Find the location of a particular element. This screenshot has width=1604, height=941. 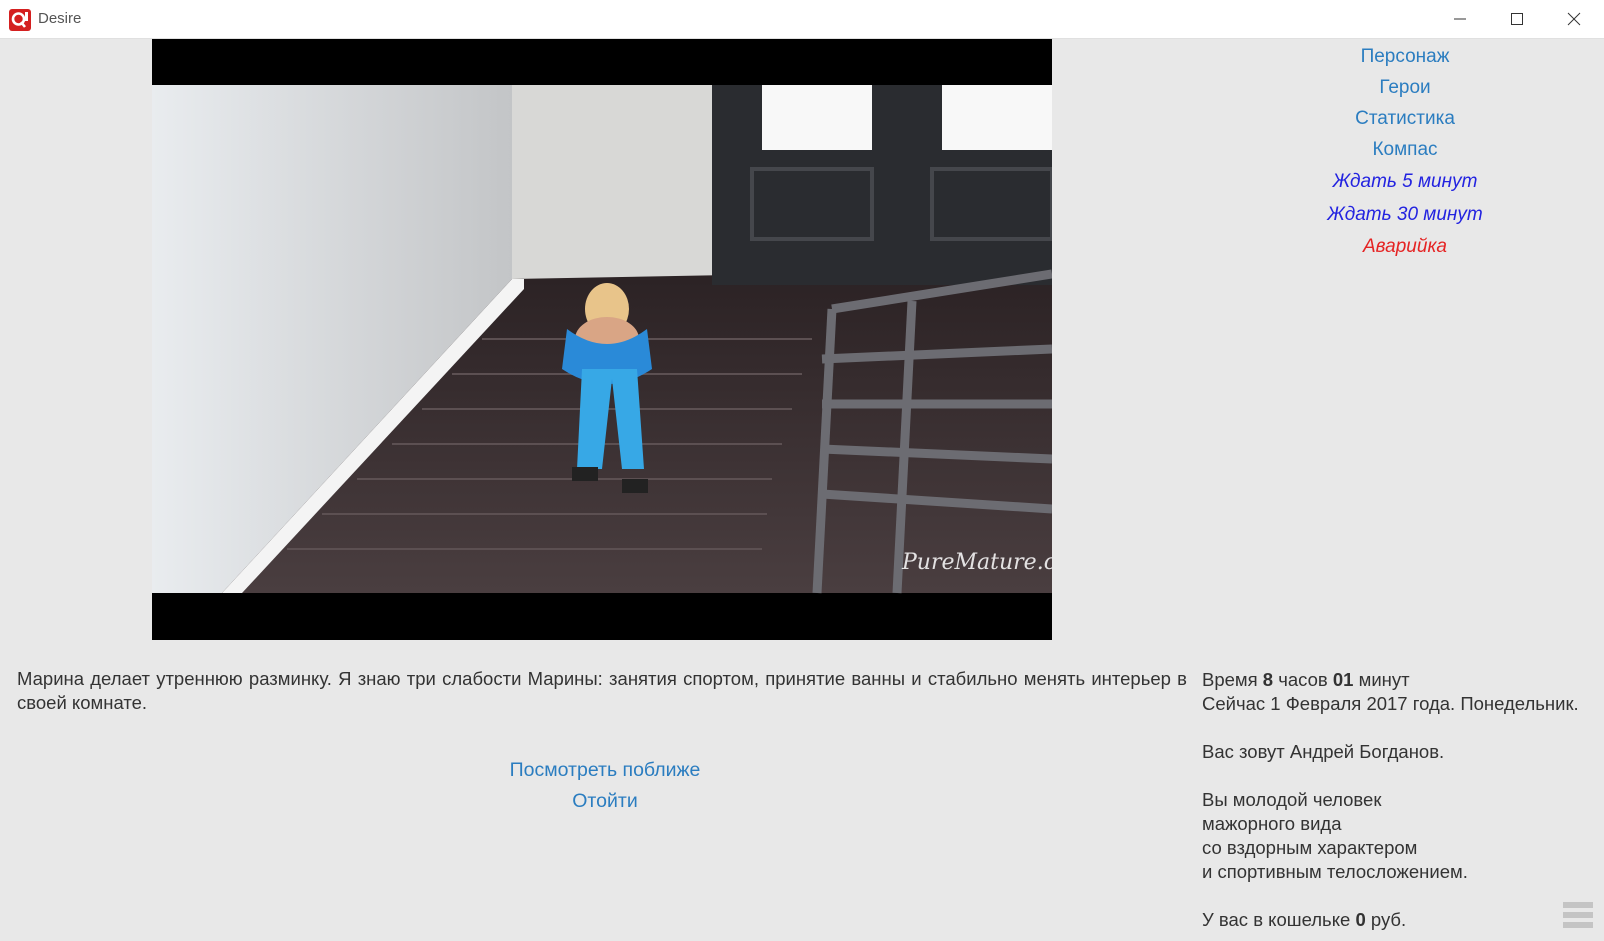

wallet-amount: 0 is located at coordinates (1360, 919).